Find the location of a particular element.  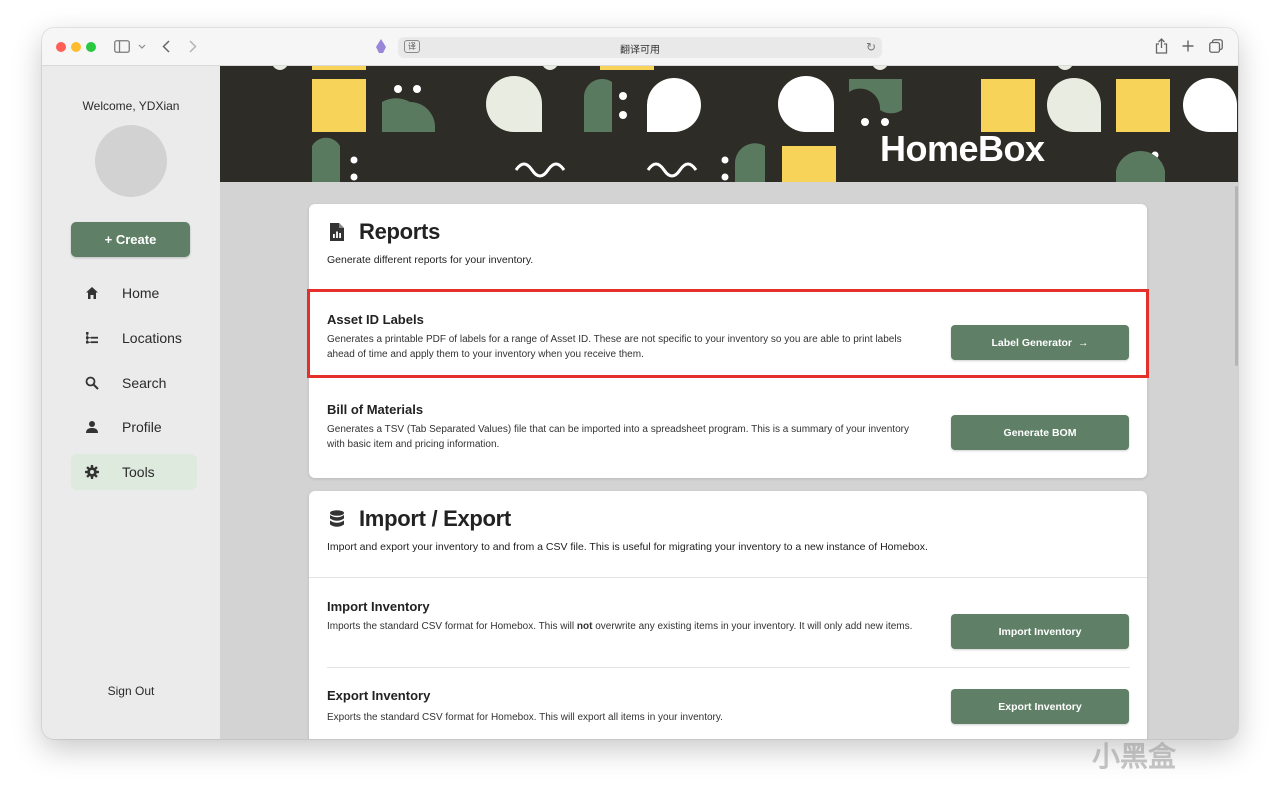

label-generator-button: Label Generator → is located at coordinates (1040, 342).